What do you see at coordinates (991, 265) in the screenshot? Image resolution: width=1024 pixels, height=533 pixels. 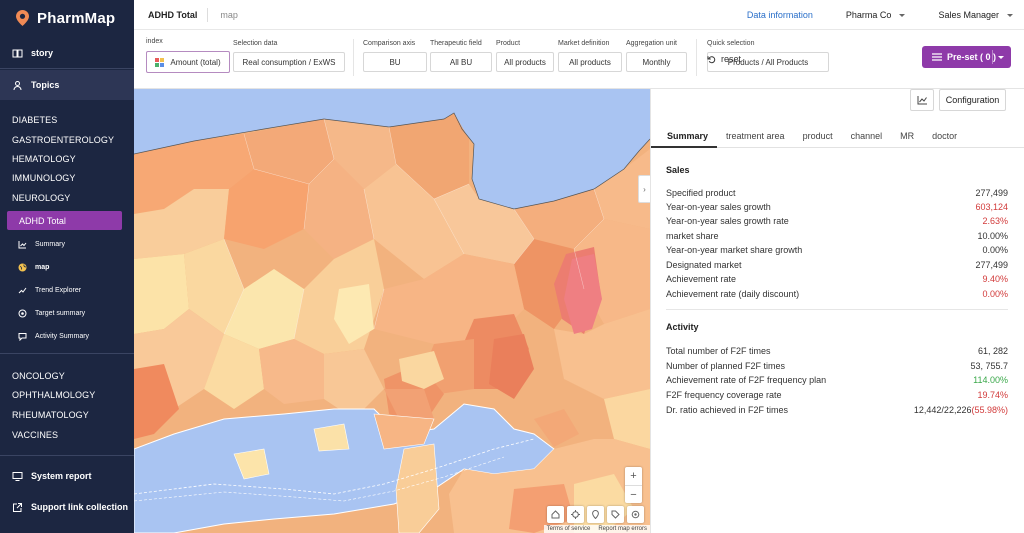 I see `metric-value: 277,499` at bounding box center [991, 265].